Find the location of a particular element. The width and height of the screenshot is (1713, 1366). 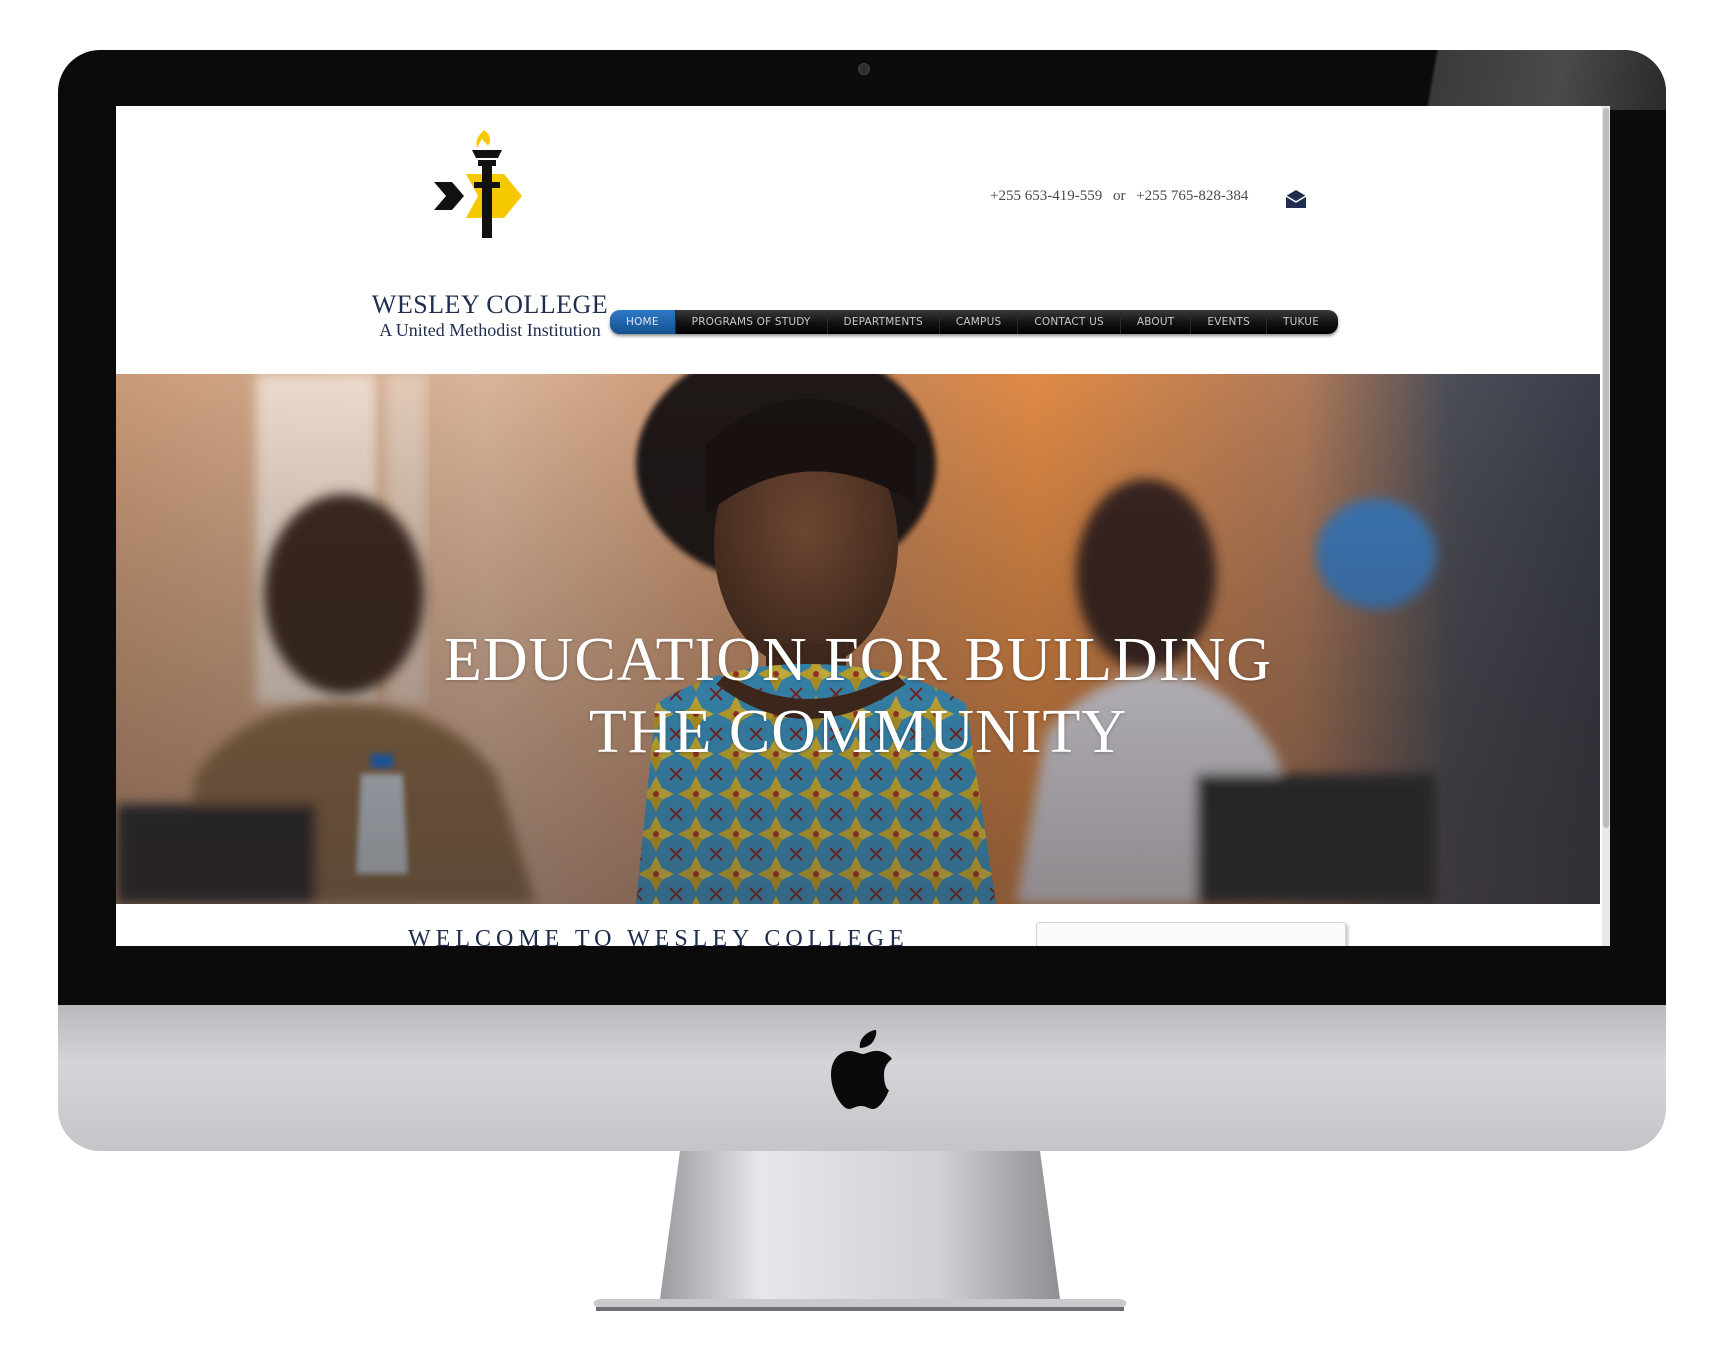

college-name: WESLEY COLLEGE is located at coordinates (490, 304).